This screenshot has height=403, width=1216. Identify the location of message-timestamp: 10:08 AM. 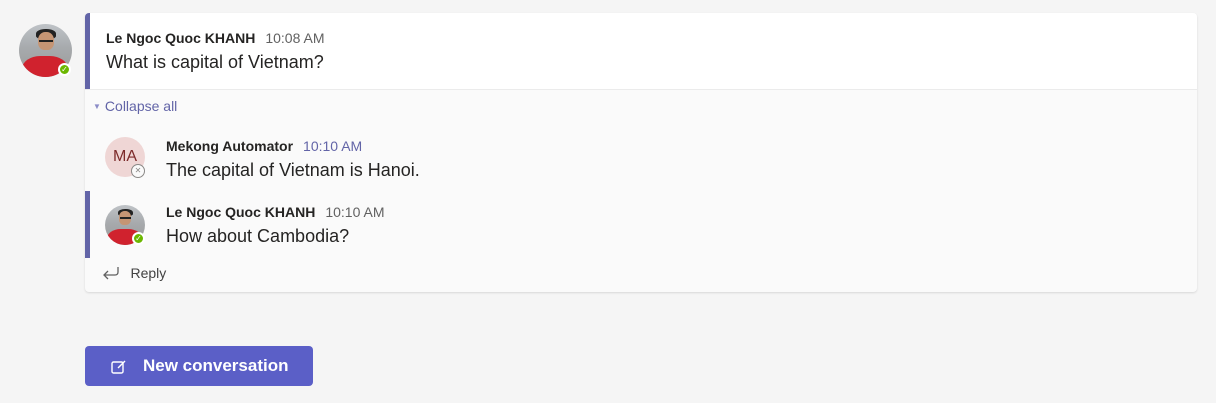
(295, 38).